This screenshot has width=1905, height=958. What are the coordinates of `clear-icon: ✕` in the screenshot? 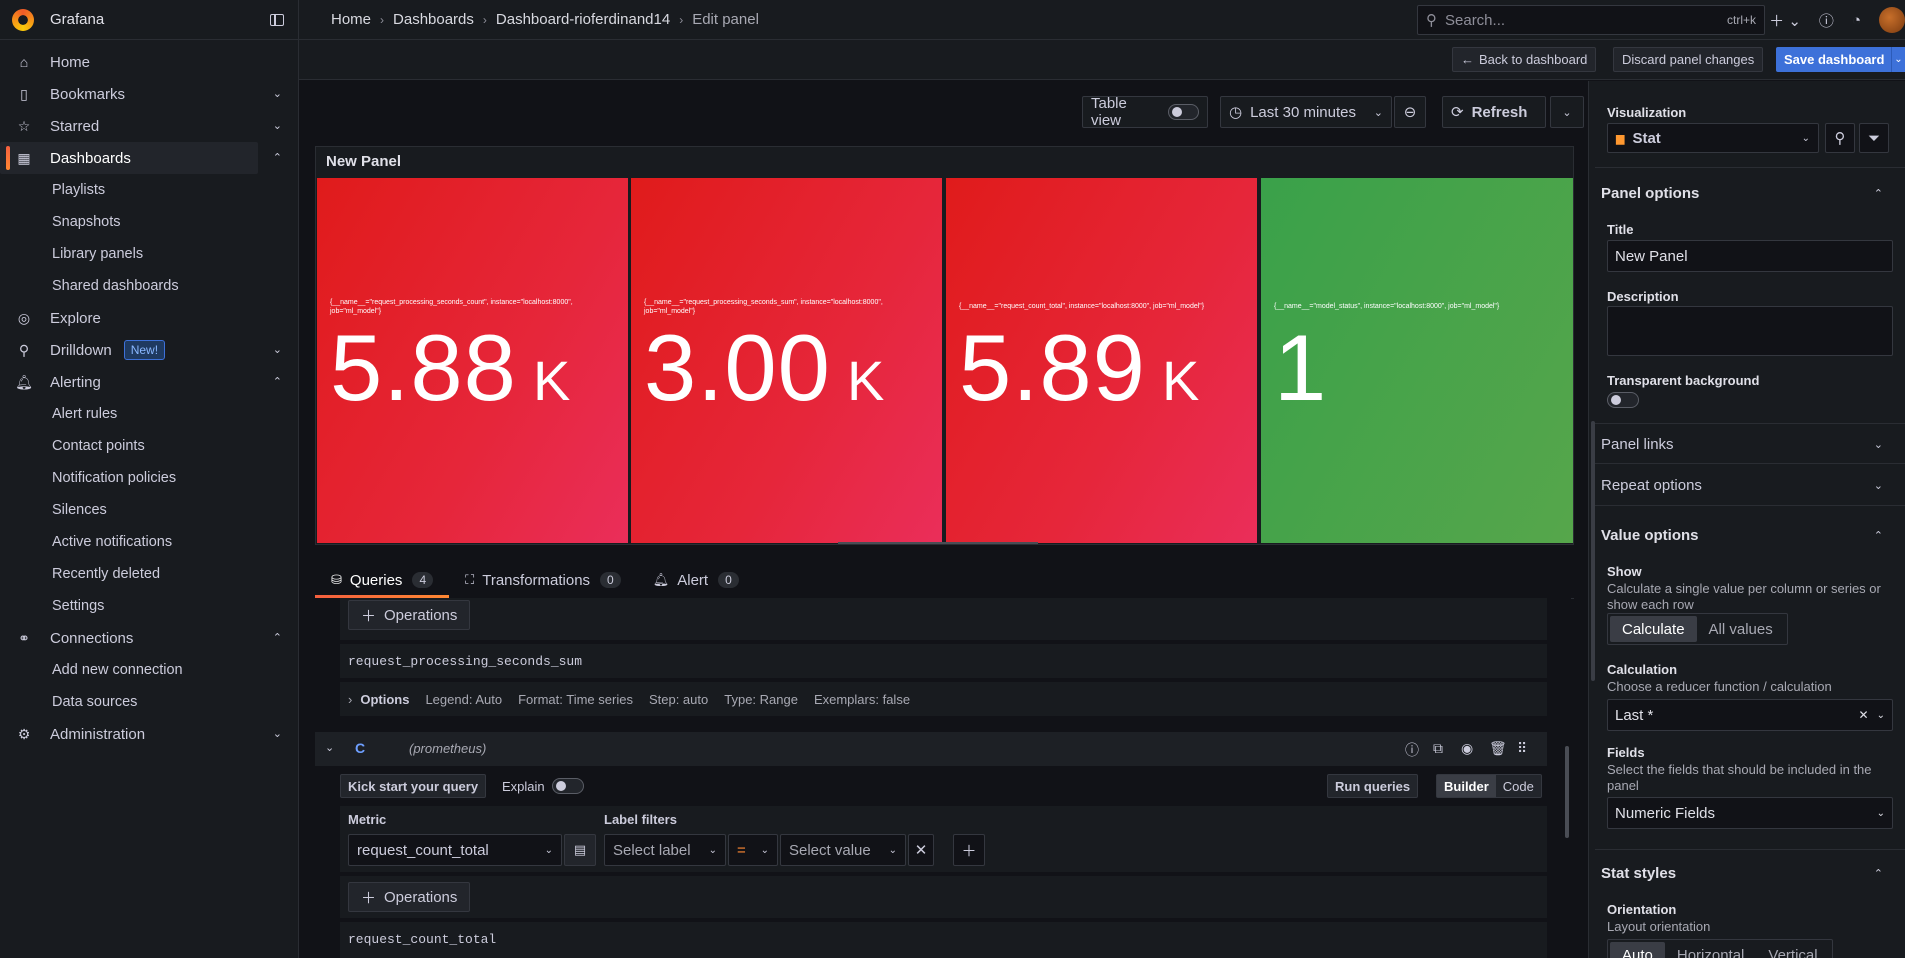 It's located at (1864, 715).